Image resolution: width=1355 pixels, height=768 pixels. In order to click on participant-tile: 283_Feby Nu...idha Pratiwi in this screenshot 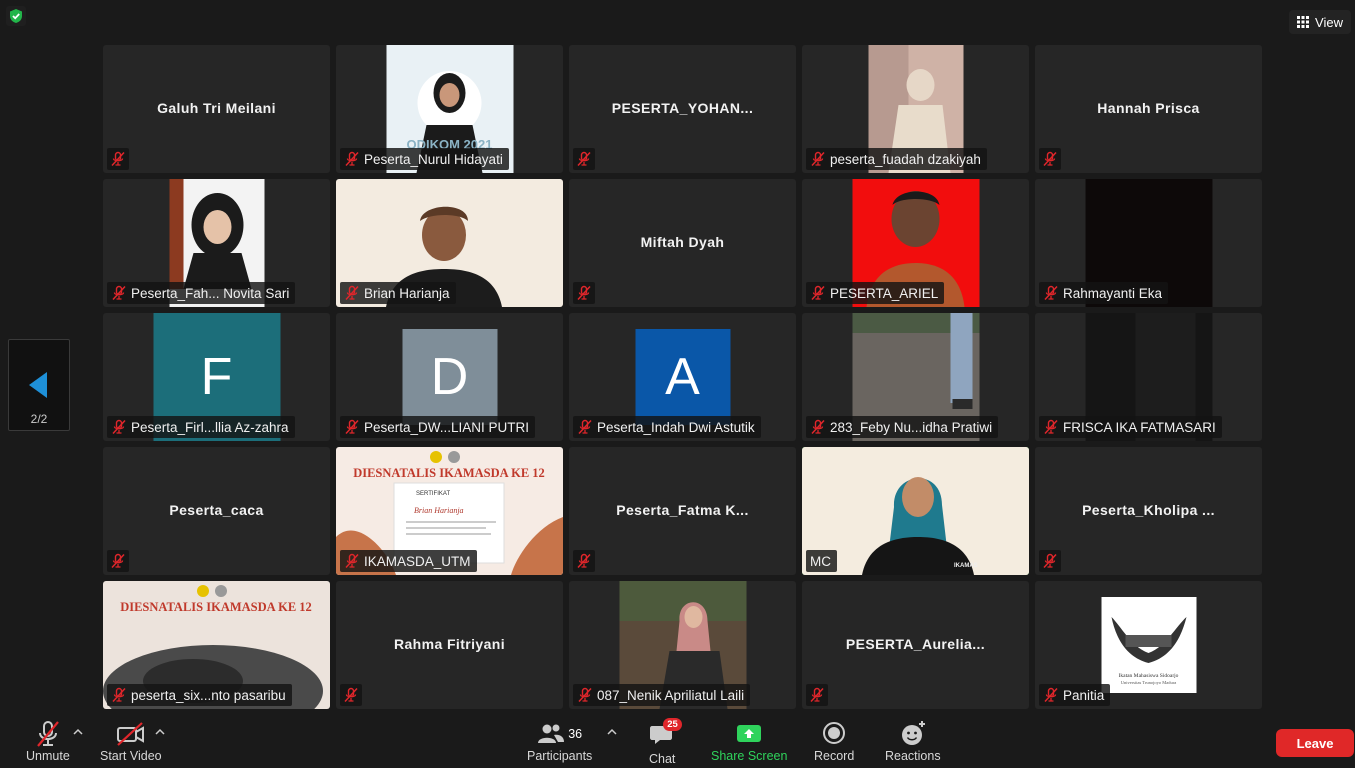, I will do `click(915, 377)`.